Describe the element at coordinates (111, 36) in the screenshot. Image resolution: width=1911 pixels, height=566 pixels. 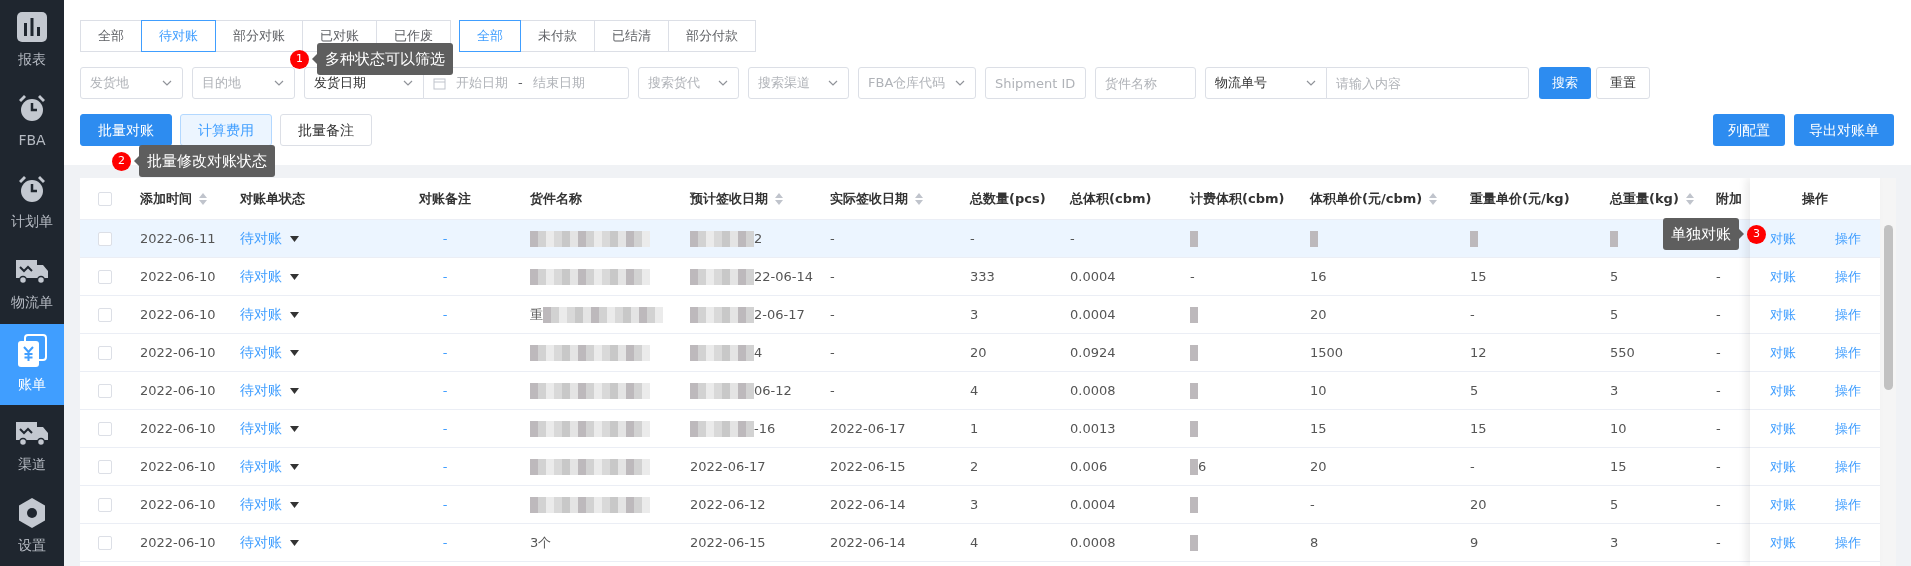
I see `status-tab: 全部` at that location.